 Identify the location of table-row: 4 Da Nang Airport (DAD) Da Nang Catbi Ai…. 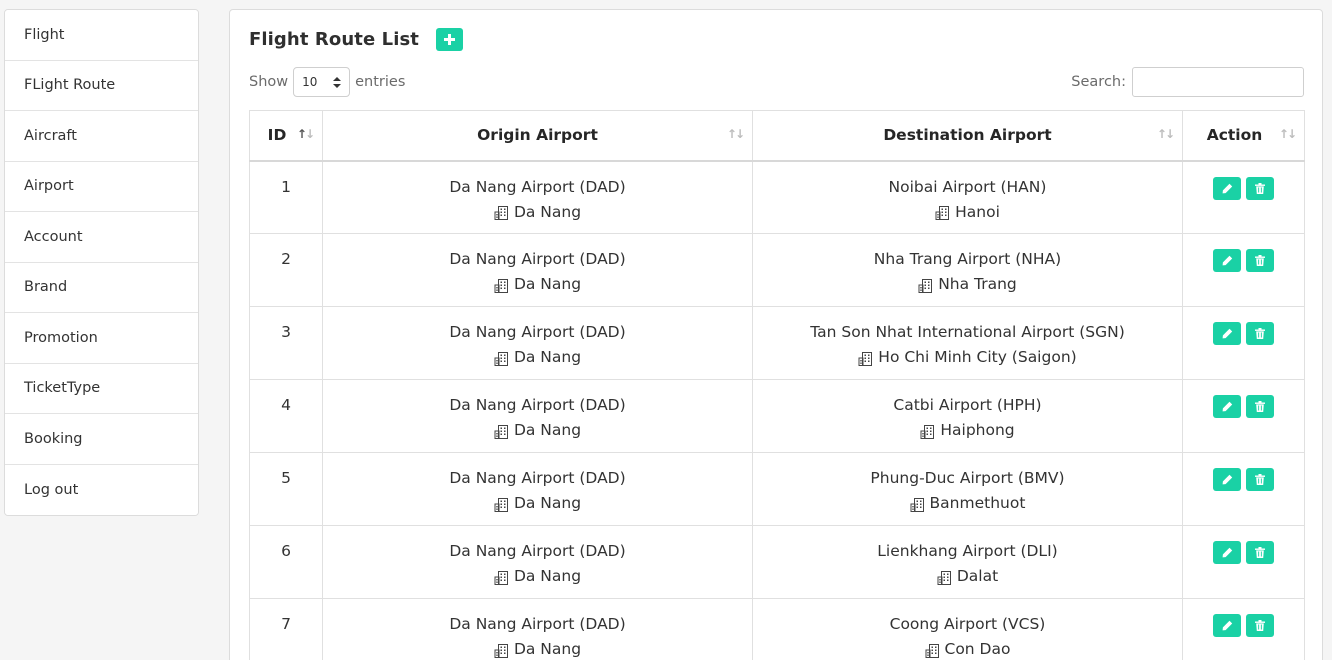
(777, 416).